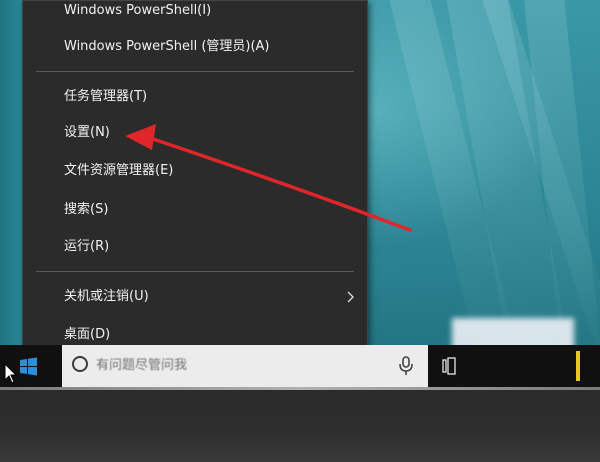  I want to click on menu-item-settings: 设置(N), so click(195, 133).